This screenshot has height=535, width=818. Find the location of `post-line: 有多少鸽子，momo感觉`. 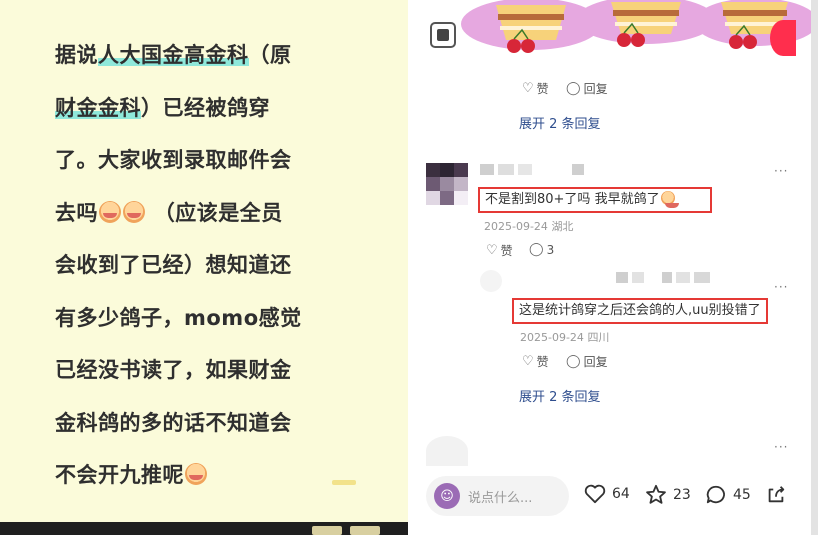

post-line: 有多少鸽子，momo感觉 is located at coordinates (225, 326).